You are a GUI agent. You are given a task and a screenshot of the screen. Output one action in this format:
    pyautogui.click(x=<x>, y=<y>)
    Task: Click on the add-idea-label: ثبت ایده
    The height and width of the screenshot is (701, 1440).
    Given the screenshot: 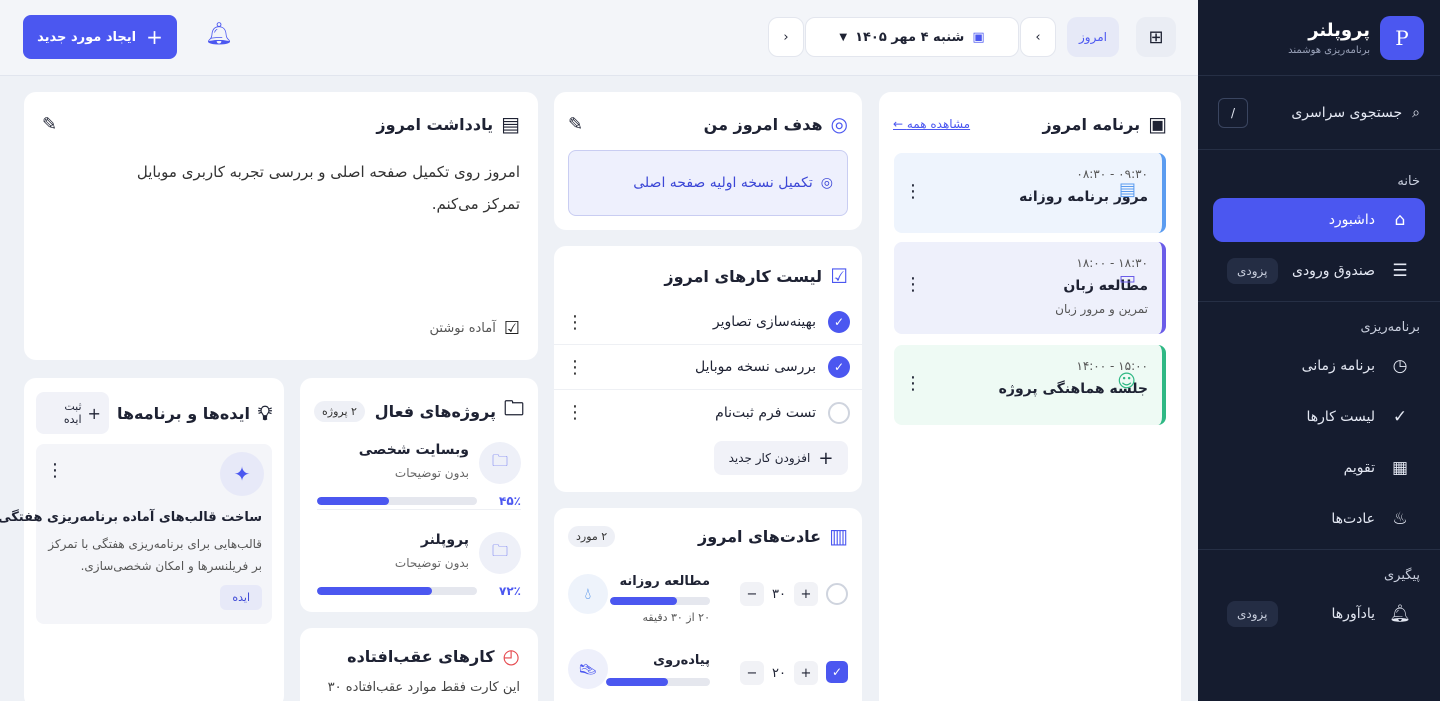 What is the action you would take?
    pyautogui.click(x=72, y=413)
    